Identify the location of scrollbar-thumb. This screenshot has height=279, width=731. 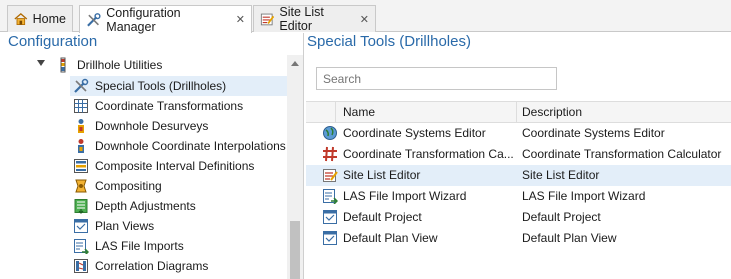
(295, 250).